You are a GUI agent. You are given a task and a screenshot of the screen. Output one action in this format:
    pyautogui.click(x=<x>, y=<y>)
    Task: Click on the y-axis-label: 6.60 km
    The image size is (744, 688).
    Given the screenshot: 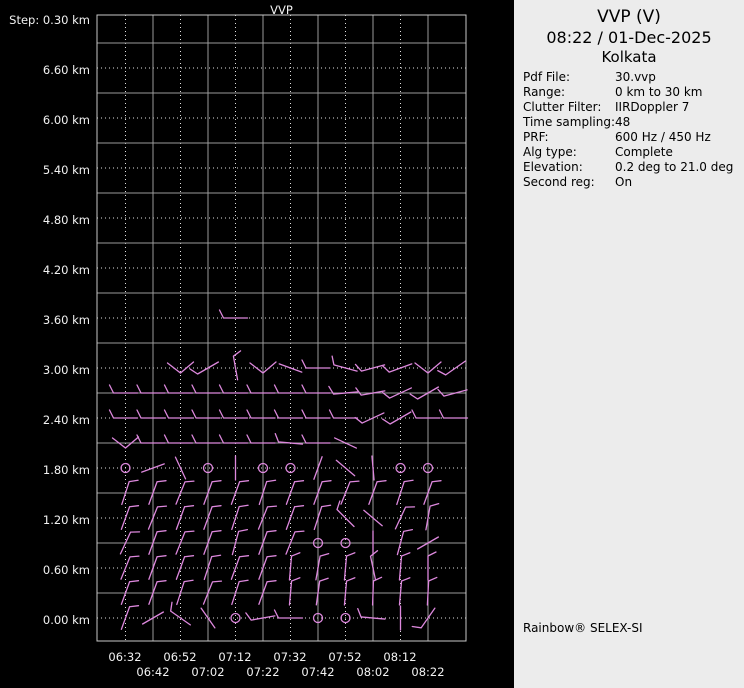 What is the action you would take?
    pyautogui.click(x=66, y=70)
    